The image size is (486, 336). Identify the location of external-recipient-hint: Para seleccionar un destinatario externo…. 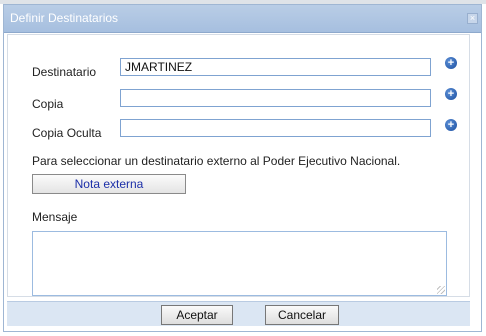
(216, 161).